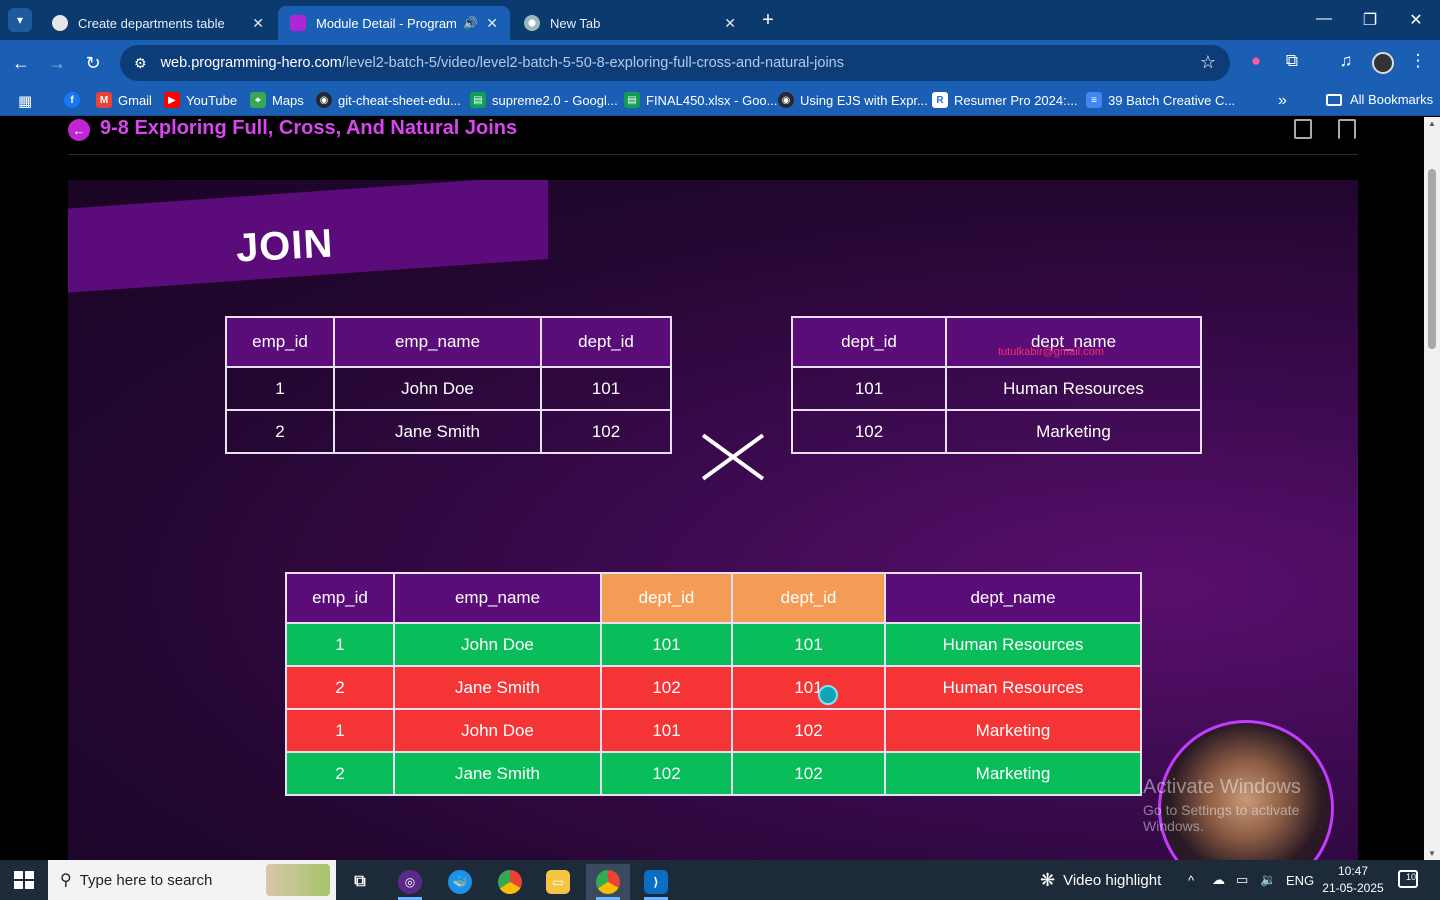 This screenshot has width=1440, height=900. I want to click on maps-icon: ⌖, so click(258, 100).